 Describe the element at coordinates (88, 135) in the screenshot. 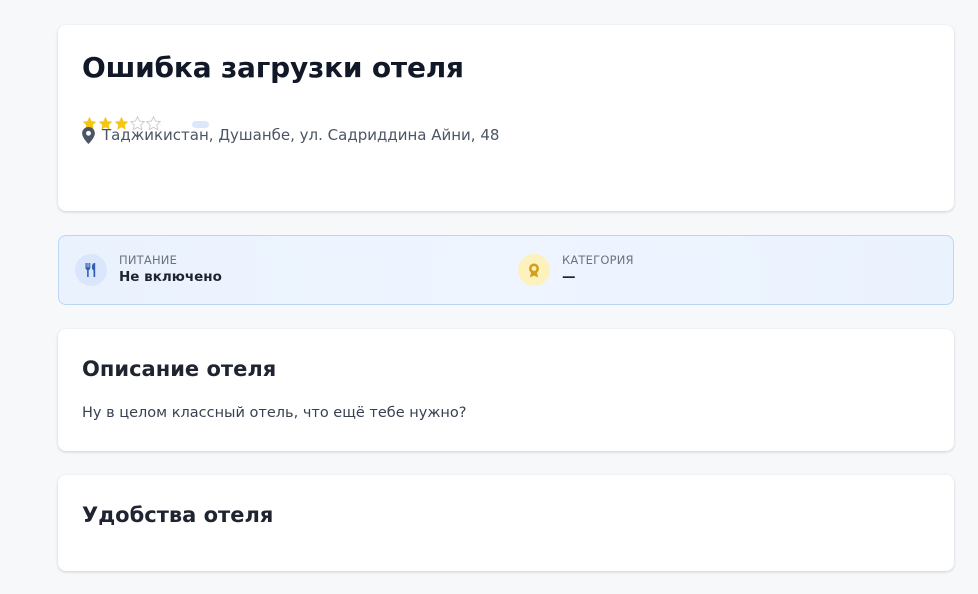

I see `map-pin-icon` at that location.